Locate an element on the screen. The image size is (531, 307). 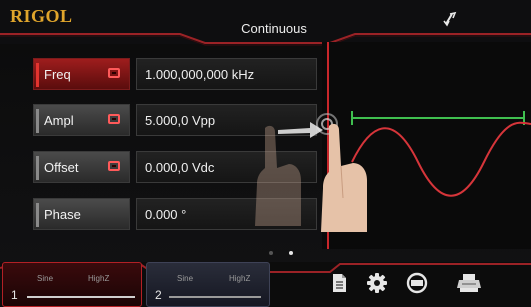
printer-icon is located at coordinates (469, 283).